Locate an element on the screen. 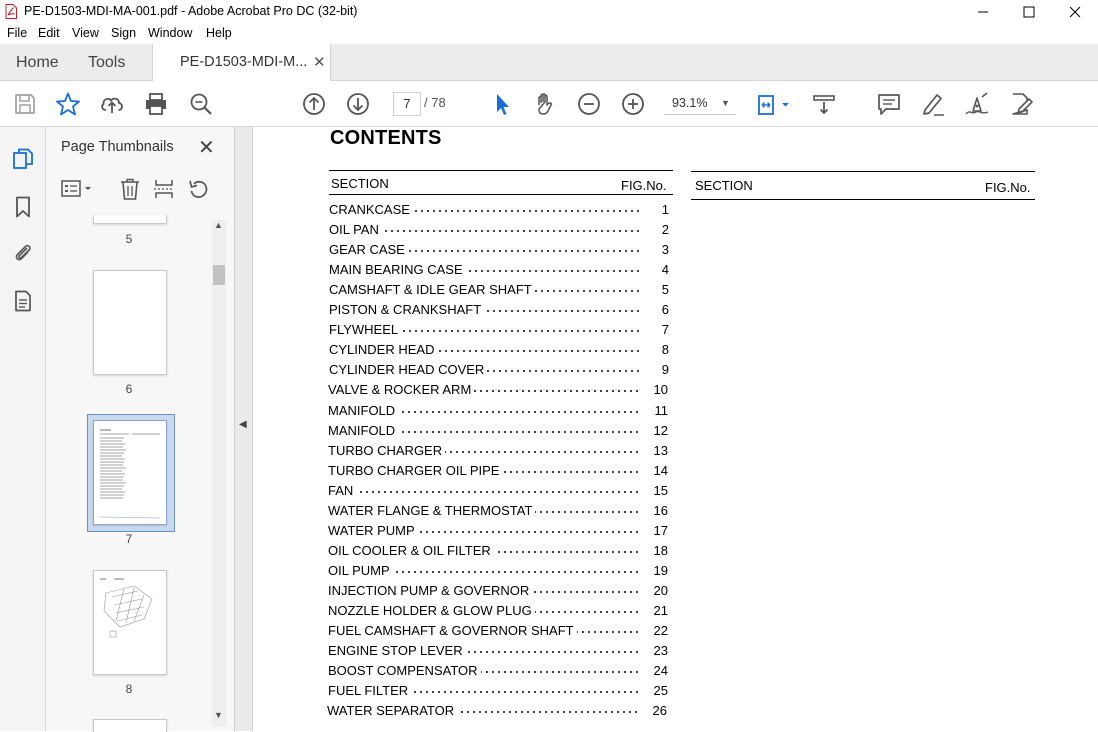 The image size is (1098, 732). comment-icon is located at coordinates (889, 104).